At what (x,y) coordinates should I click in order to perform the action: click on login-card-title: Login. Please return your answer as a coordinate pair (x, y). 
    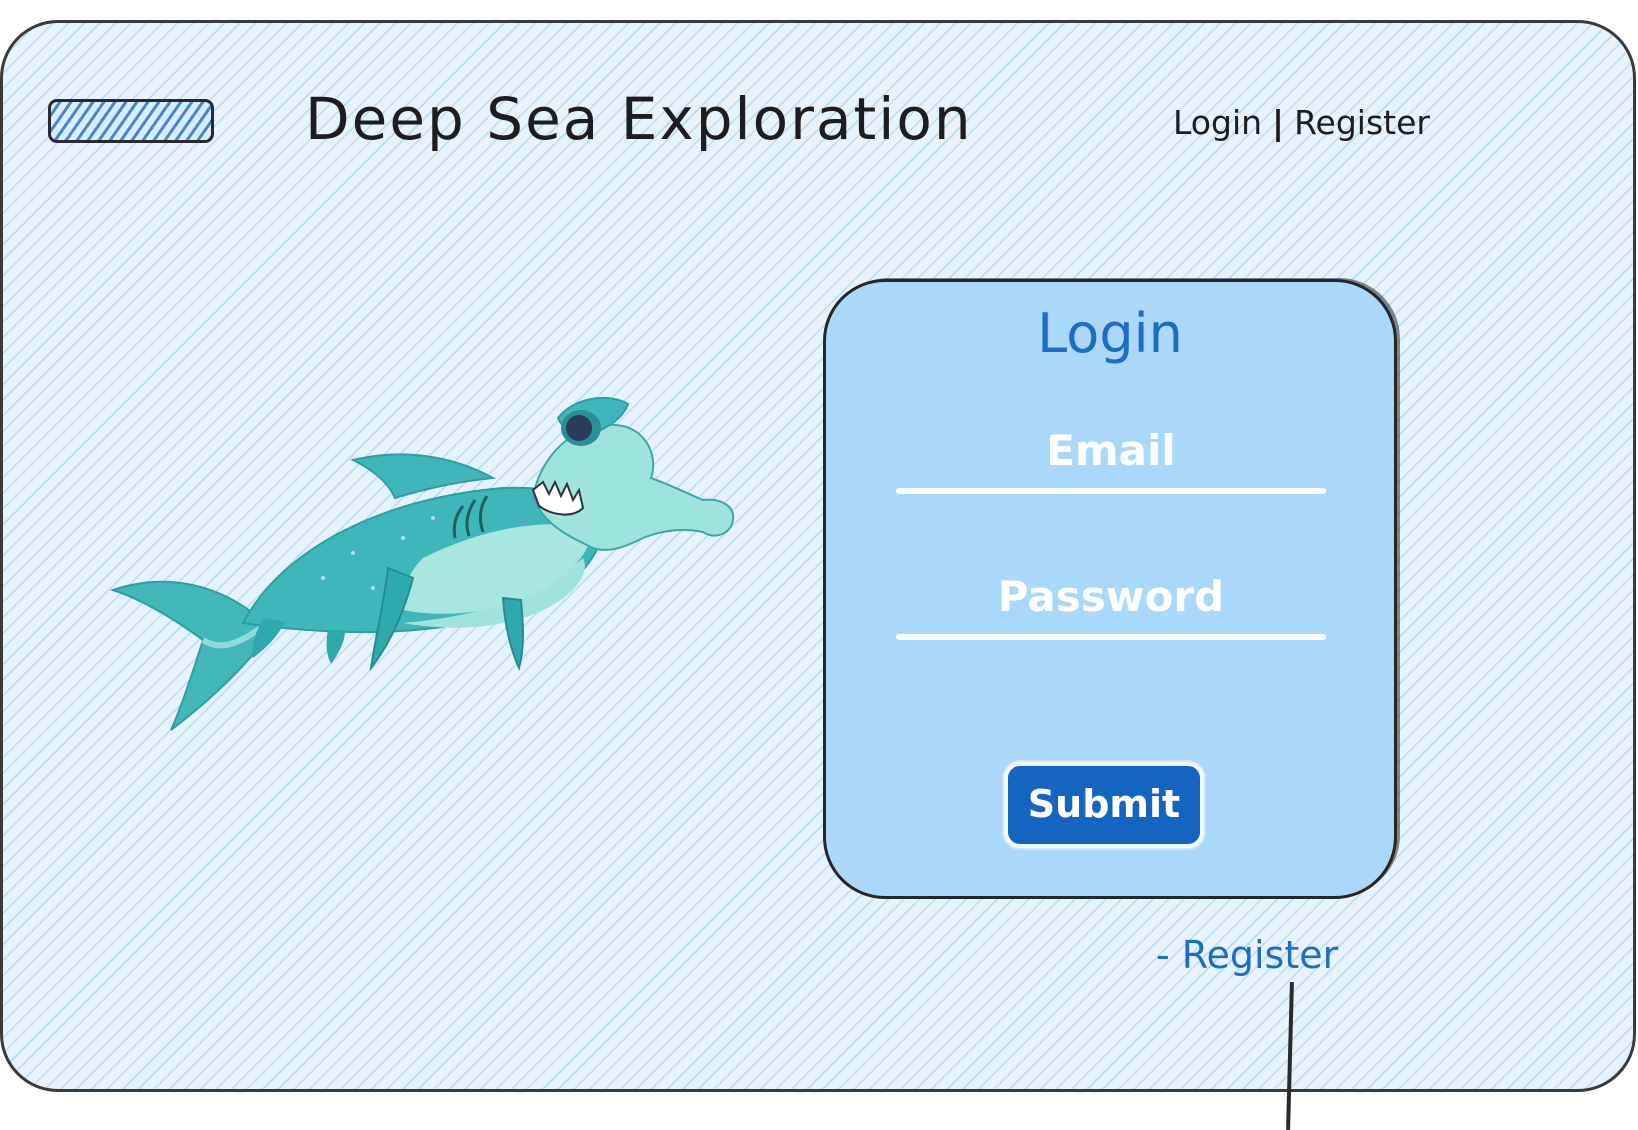
    Looking at the image, I should click on (1110, 333).